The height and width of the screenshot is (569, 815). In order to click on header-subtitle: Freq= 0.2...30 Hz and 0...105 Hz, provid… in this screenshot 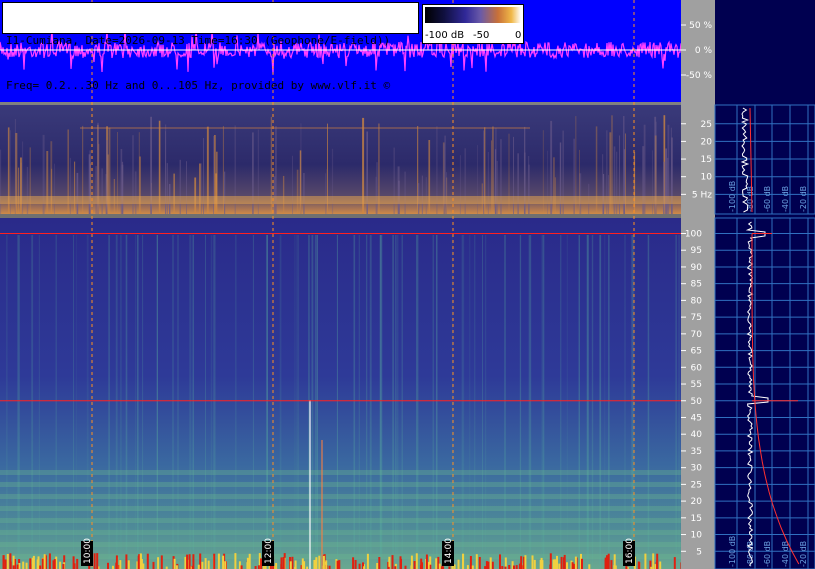, I will do `click(198, 85)`.